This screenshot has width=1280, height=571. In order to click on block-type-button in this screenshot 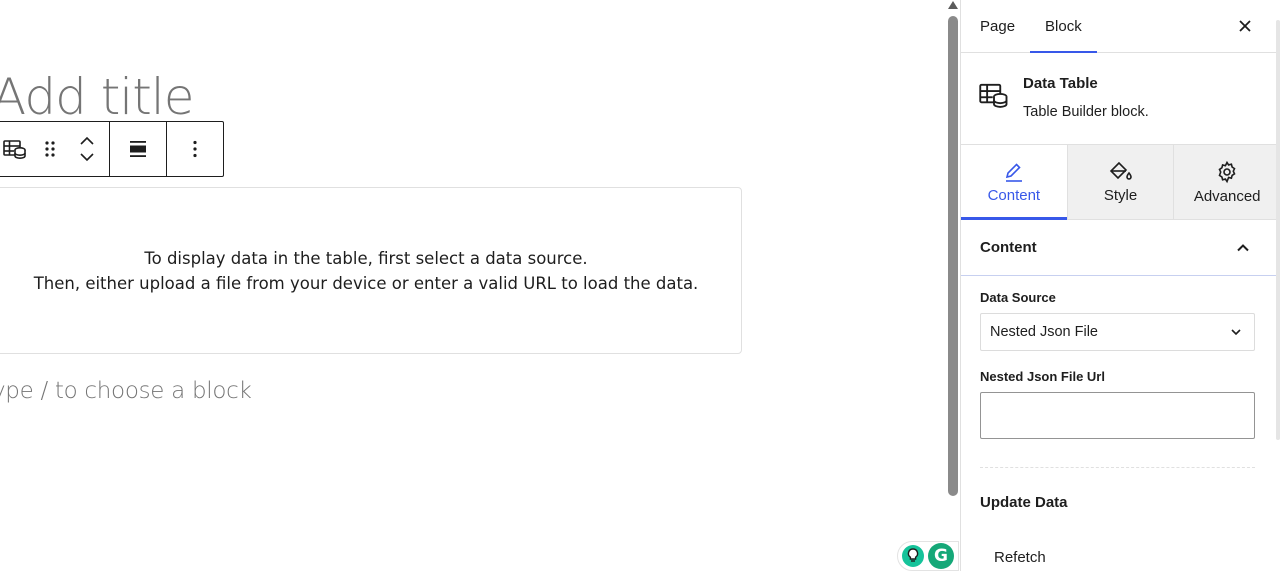, I will do `click(17, 149)`.